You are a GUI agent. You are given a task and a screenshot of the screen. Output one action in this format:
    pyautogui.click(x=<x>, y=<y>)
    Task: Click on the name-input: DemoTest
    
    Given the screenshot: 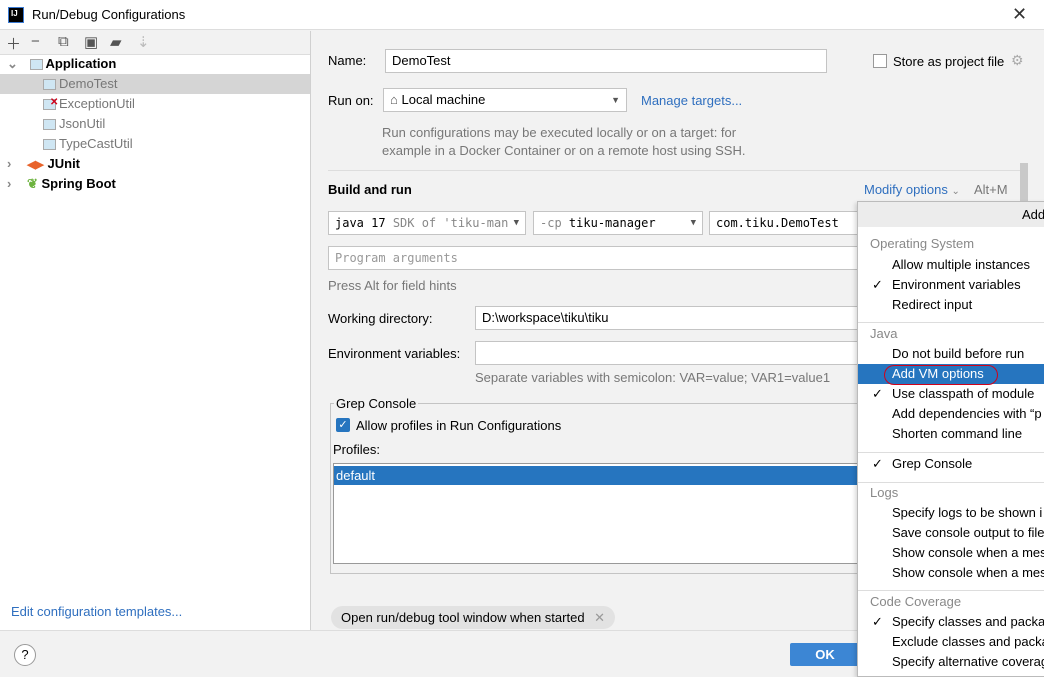 What is the action you would take?
    pyautogui.click(x=606, y=61)
    